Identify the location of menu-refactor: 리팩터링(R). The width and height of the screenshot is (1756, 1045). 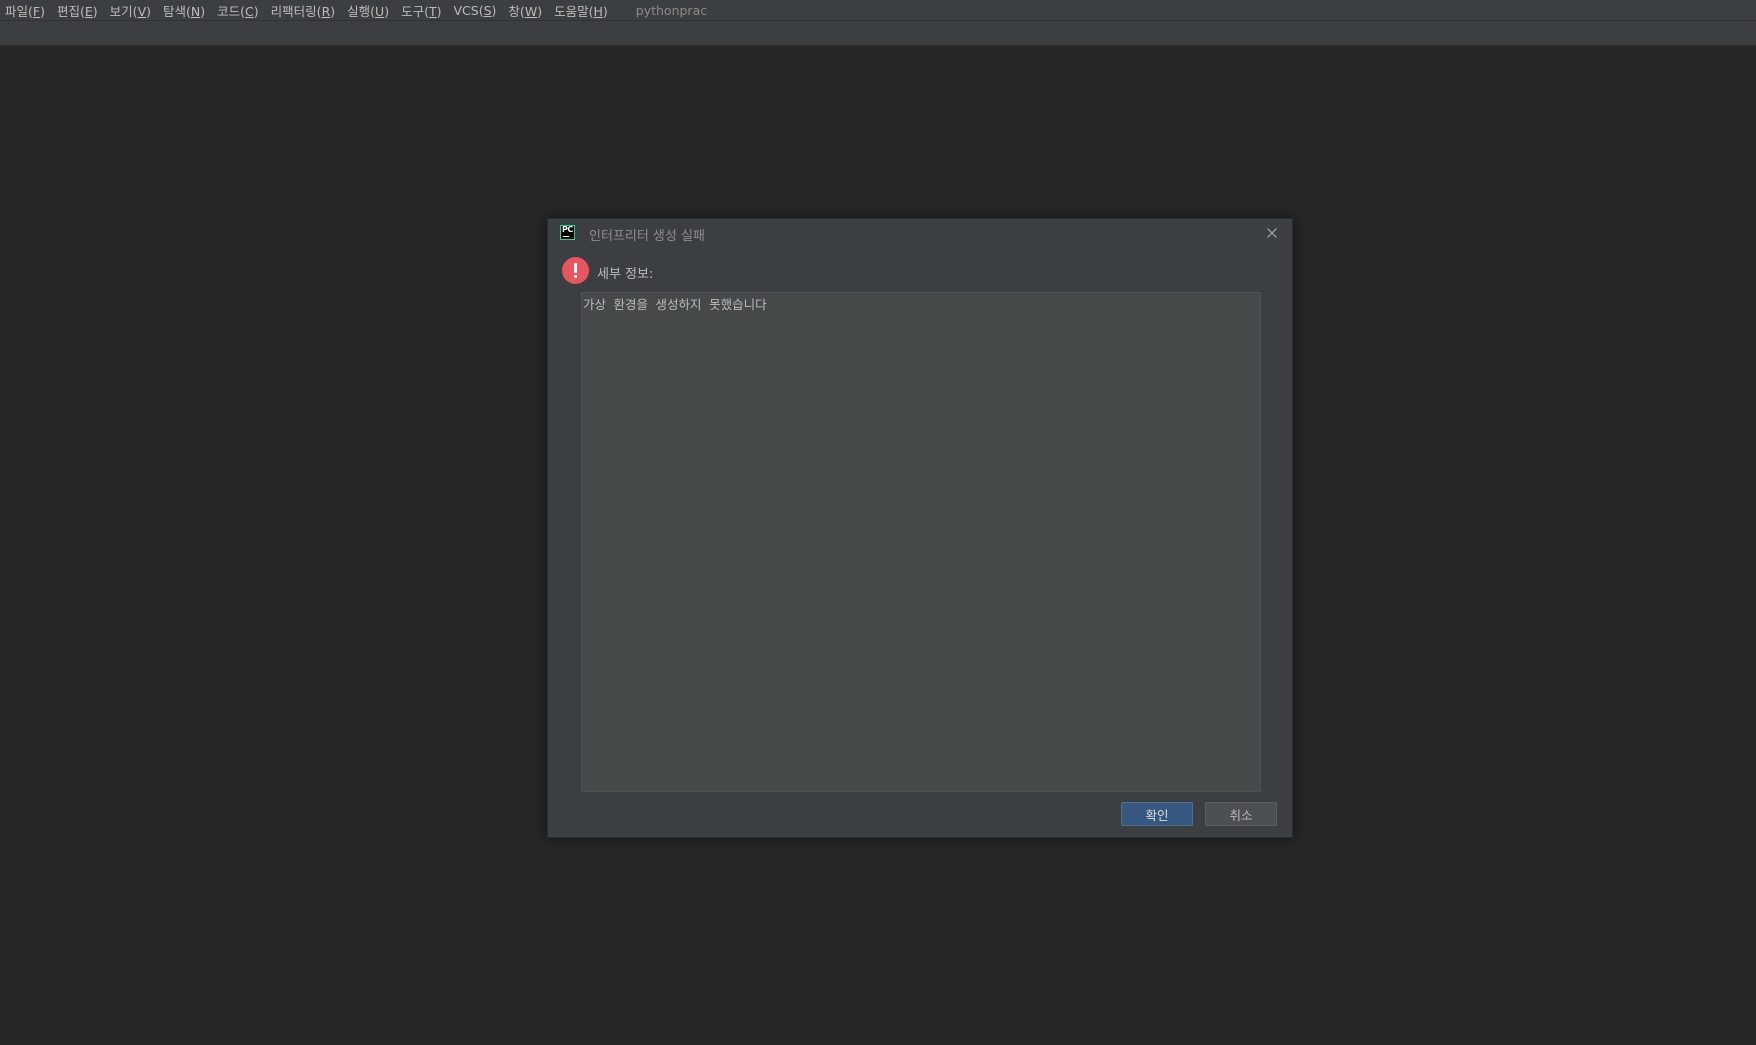
(303, 10).